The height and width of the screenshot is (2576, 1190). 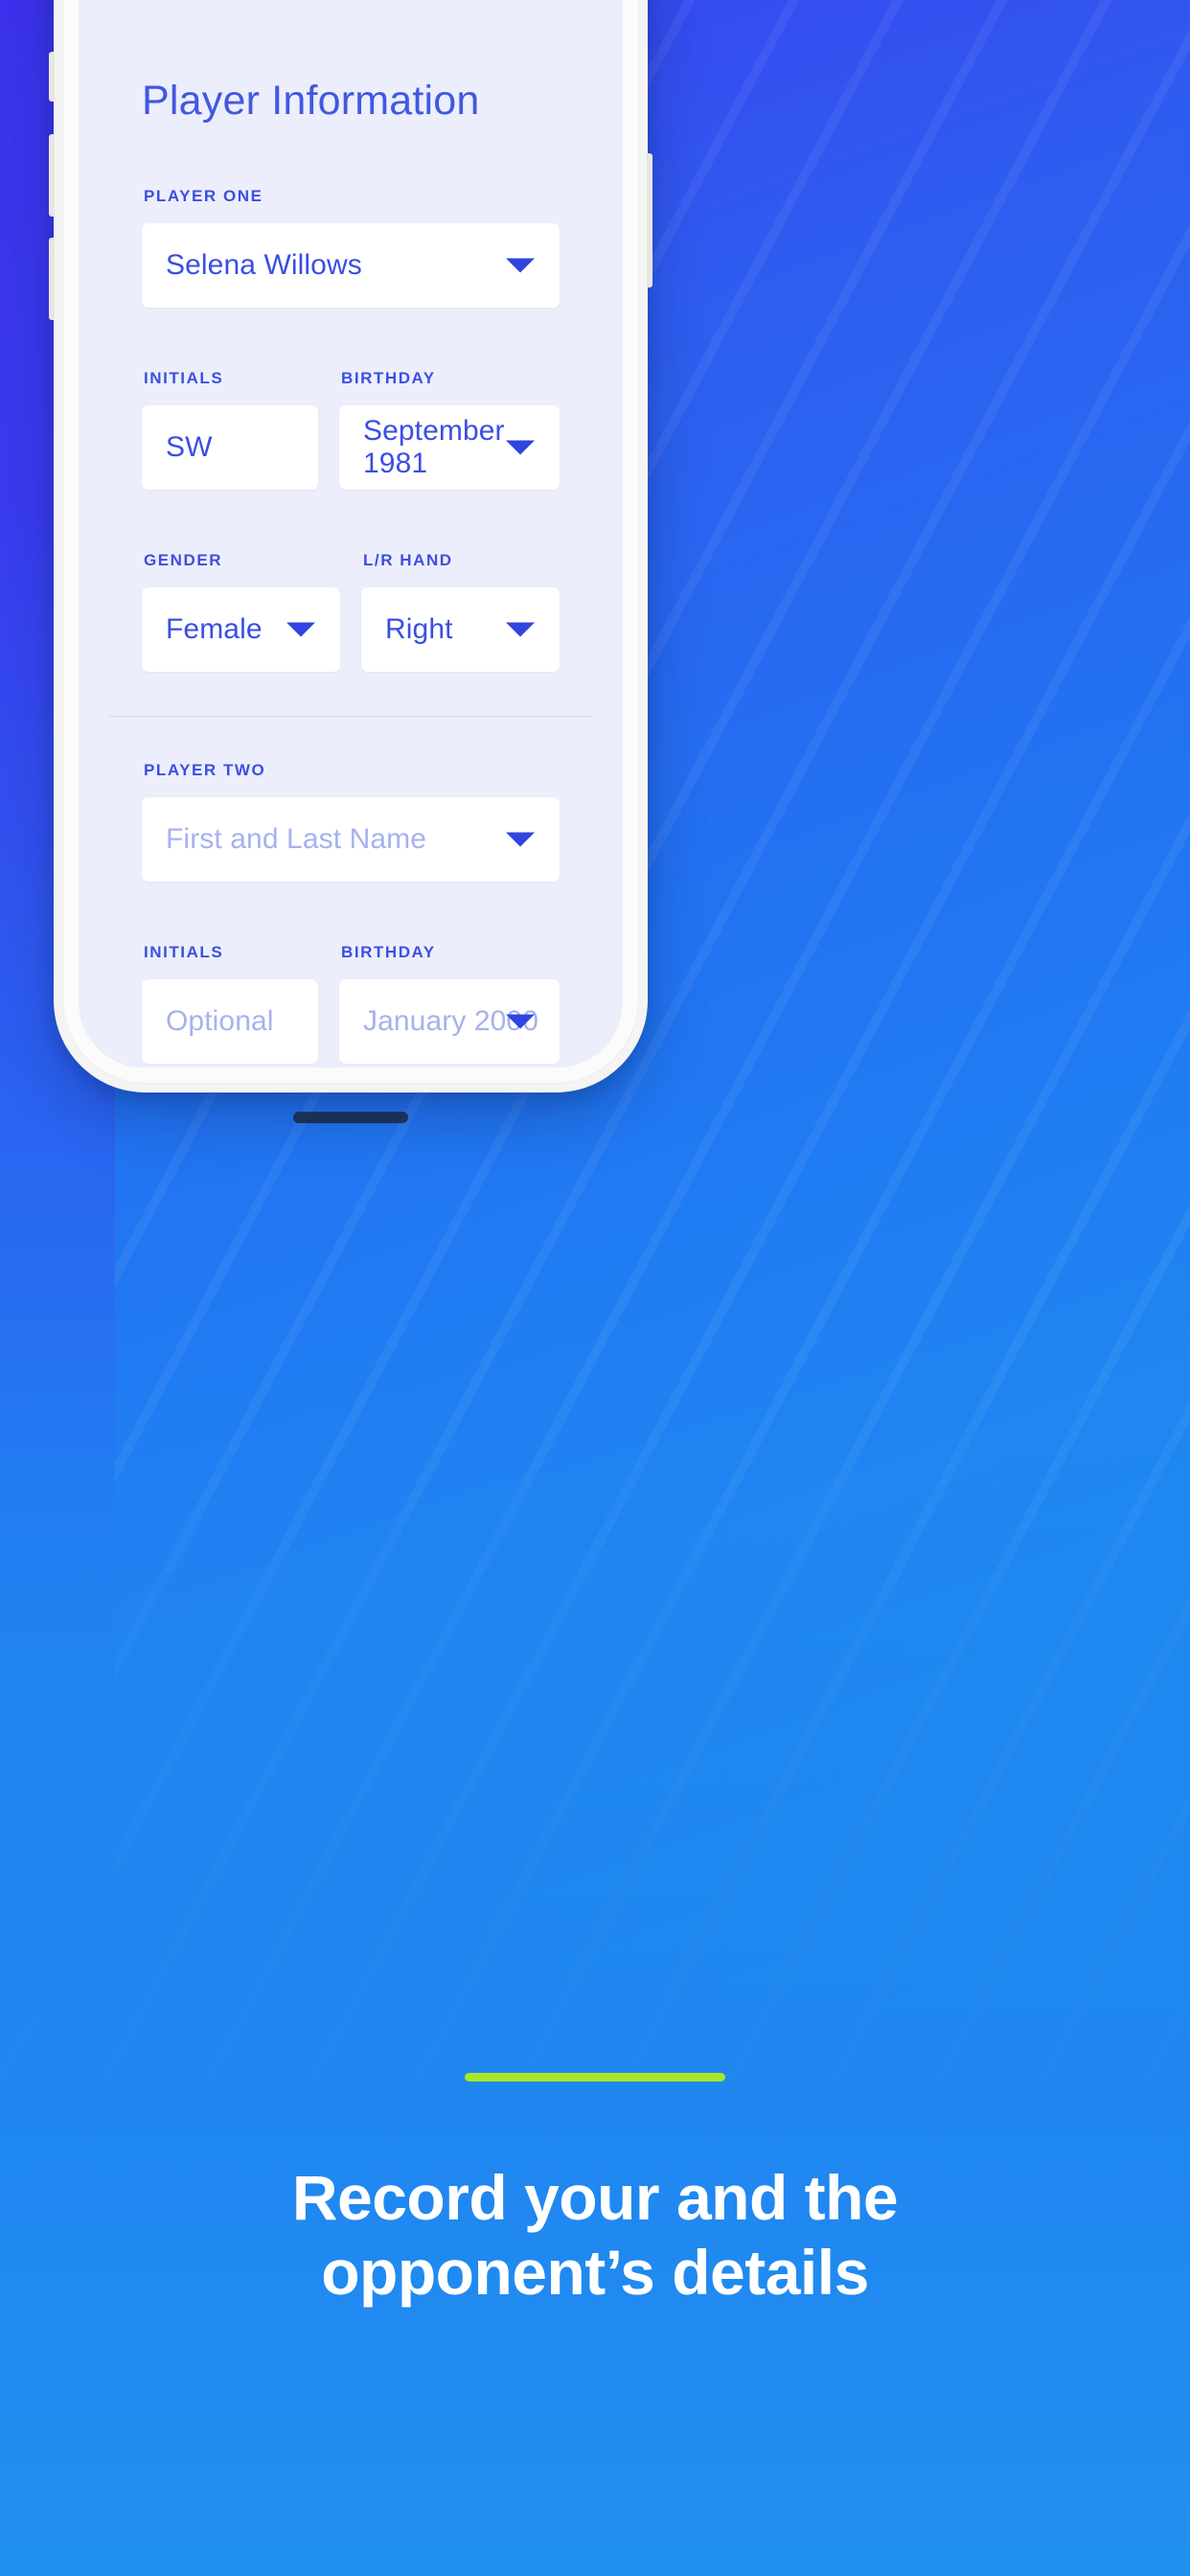 What do you see at coordinates (650, 220) in the screenshot?
I see `phone-power-button` at bounding box center [650, 220].